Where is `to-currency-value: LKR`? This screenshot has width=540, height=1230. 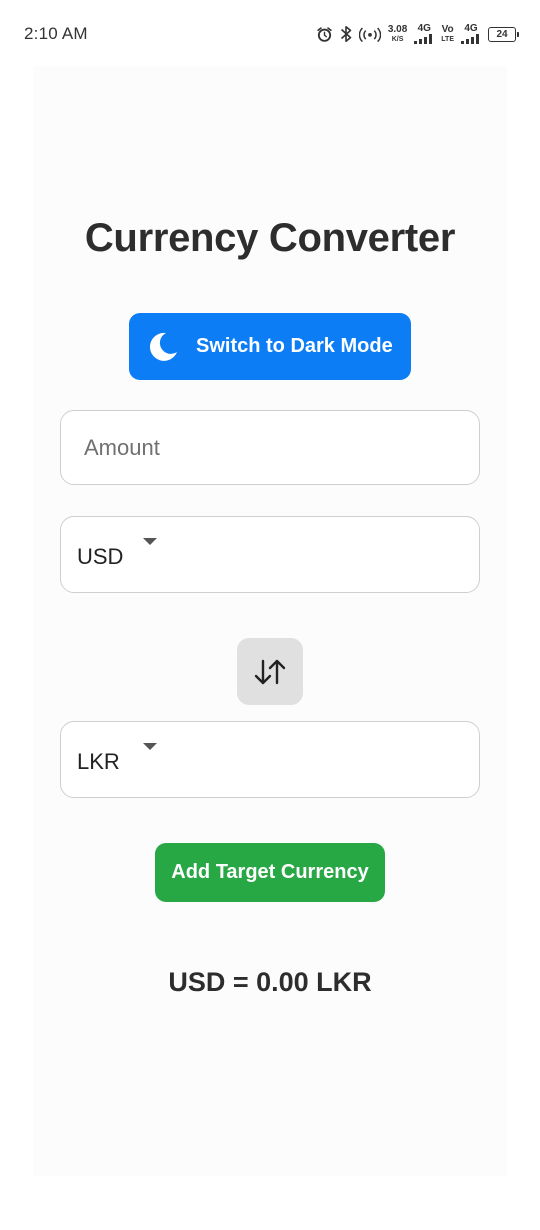 to-currency-value: LKR is located at coordinates (98, 761).